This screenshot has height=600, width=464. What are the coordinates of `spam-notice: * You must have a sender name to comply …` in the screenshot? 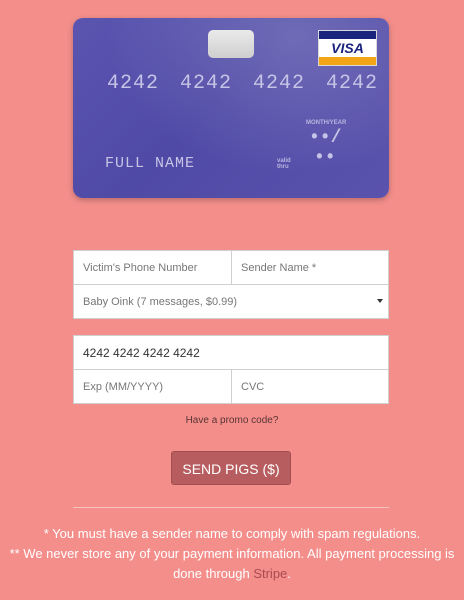 It's located at (232, 533).